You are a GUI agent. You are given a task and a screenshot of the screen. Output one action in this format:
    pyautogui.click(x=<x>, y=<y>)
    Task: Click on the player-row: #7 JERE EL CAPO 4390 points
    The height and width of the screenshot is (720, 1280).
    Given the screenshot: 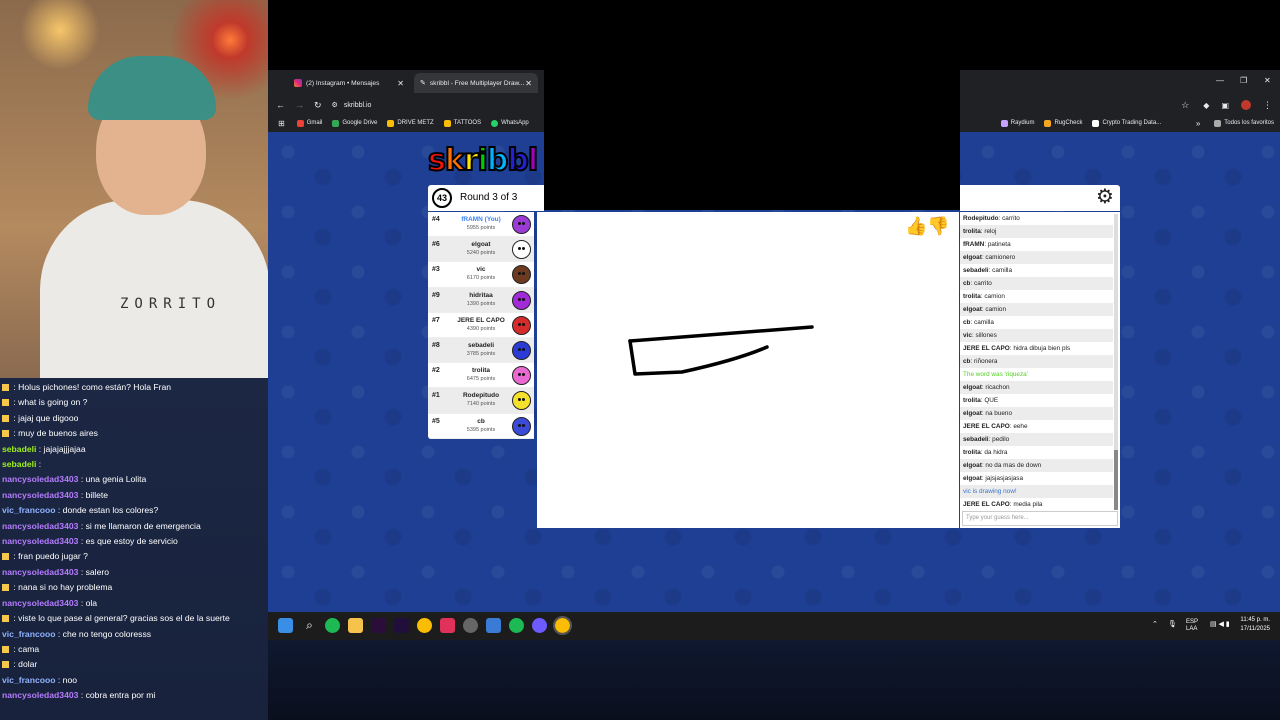 What is the action you would take?
    pyautogui.click(x=481, y=325)
    